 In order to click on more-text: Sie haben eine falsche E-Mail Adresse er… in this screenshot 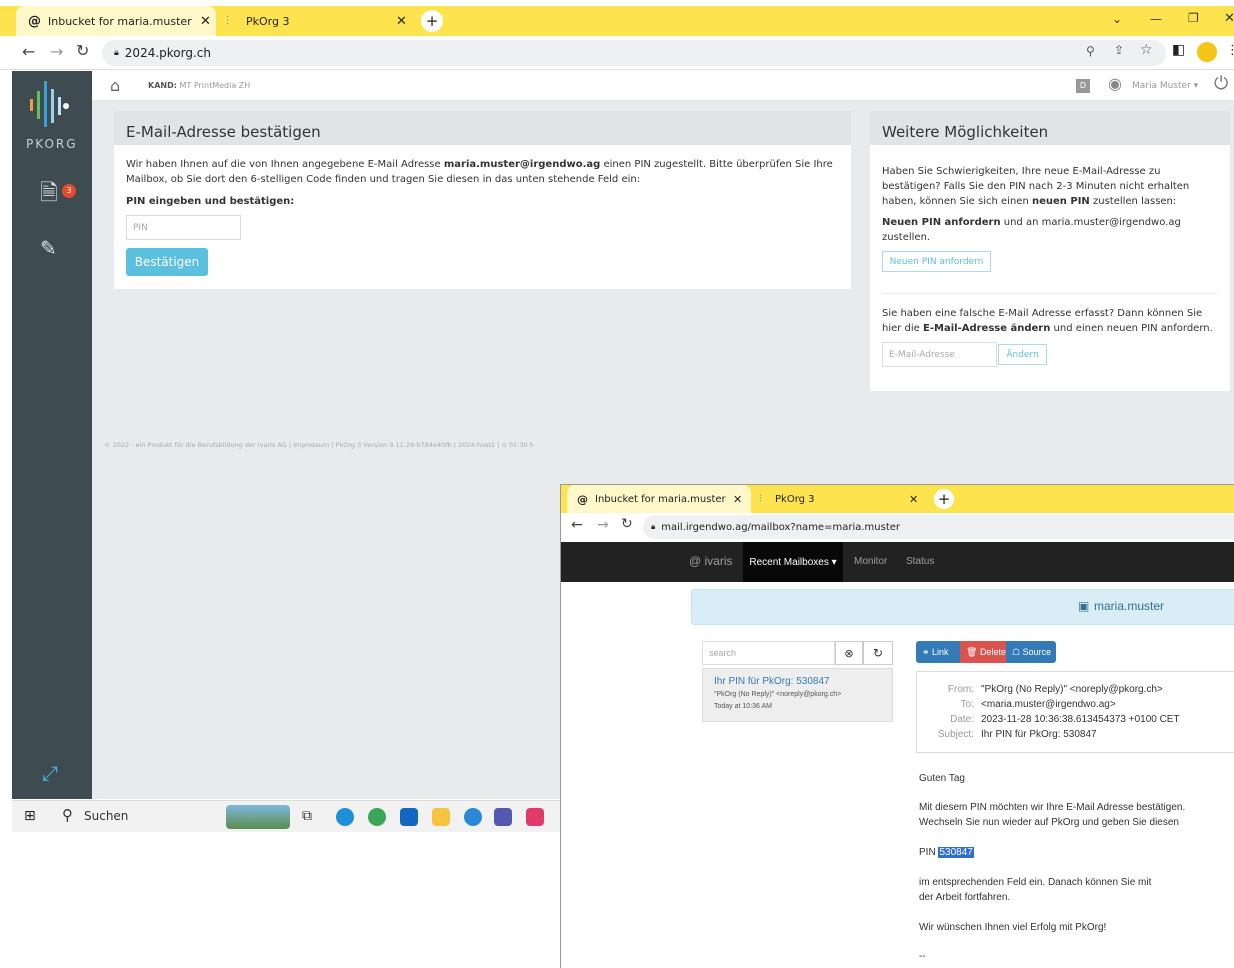, I will do `click(1042, 313)`.